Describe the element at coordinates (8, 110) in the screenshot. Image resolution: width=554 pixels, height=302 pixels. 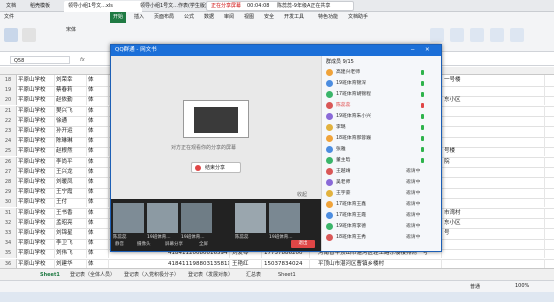
I see `row-number: 21` at that location.